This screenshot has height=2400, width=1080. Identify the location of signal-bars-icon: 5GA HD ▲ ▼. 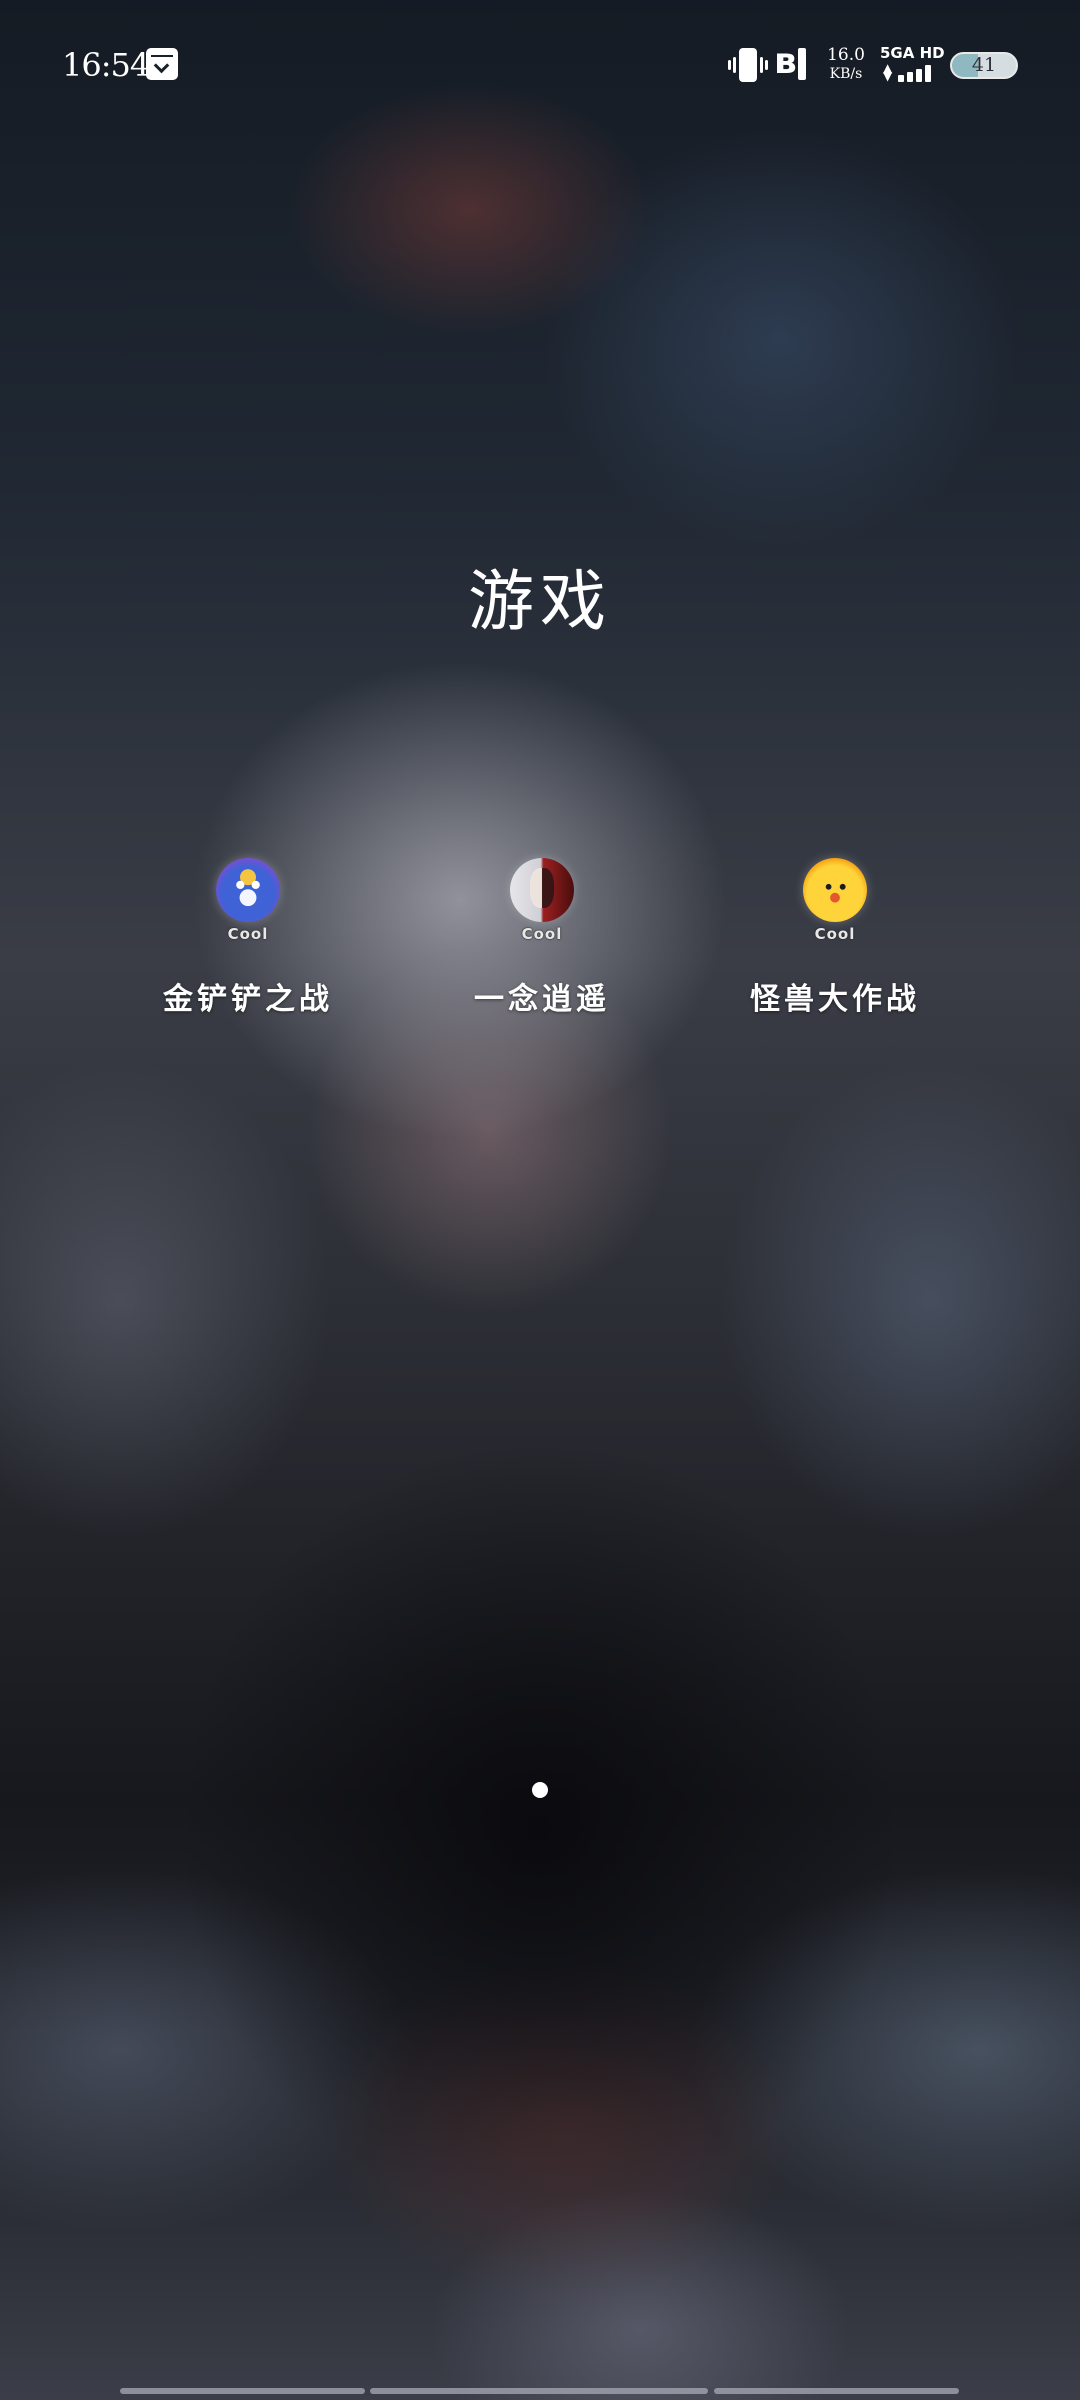
(911, 64).